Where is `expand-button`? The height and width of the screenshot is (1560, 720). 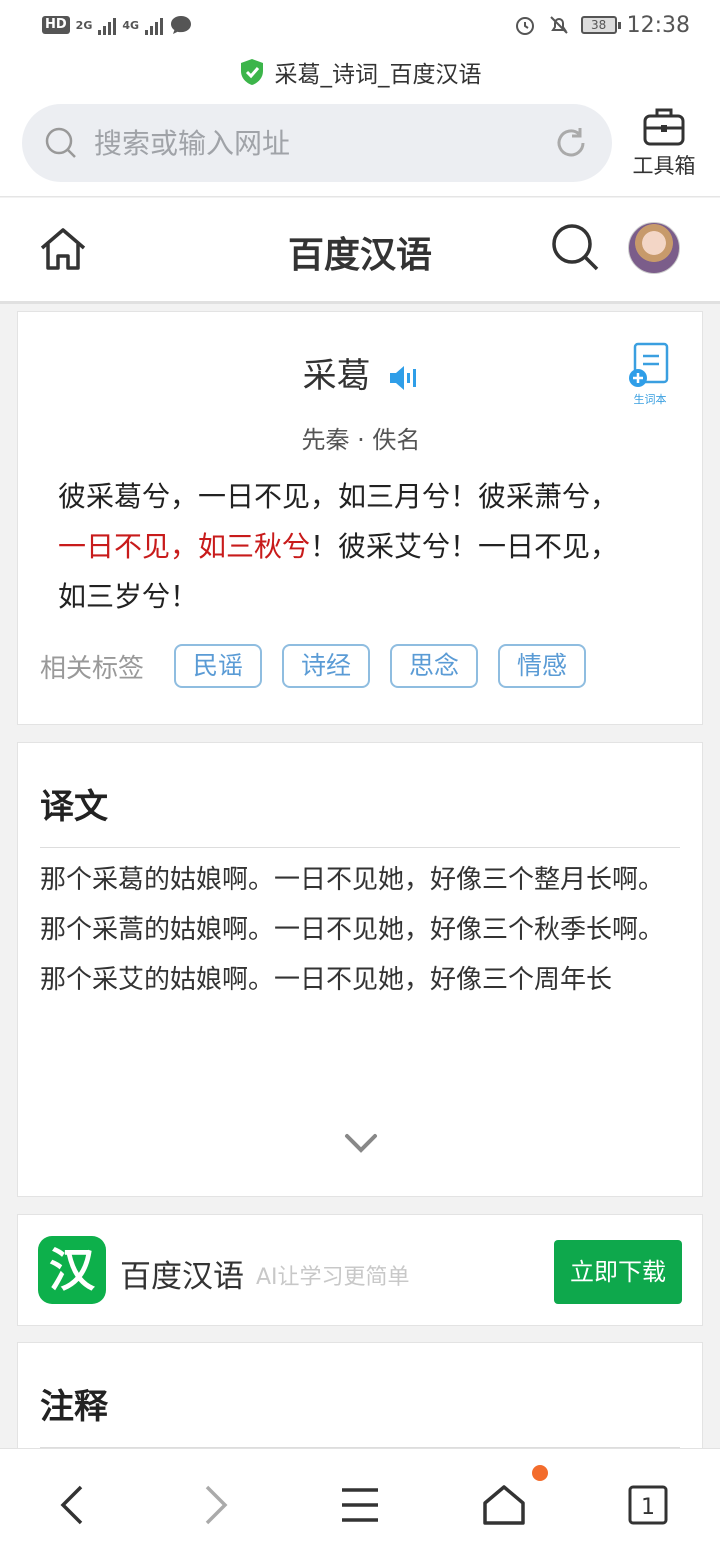
expand-button is located at coordinates (361, 1145).